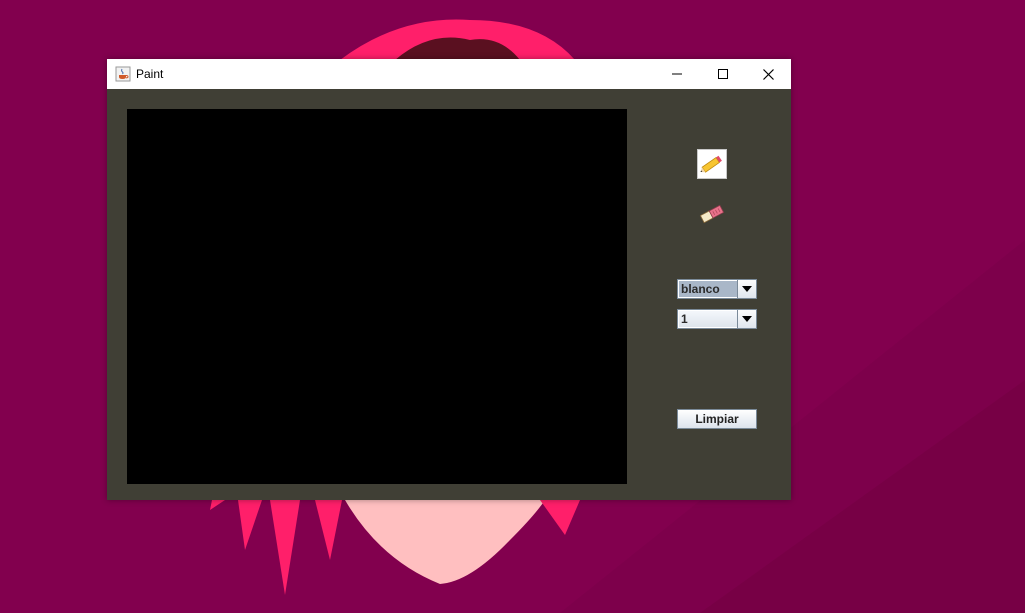 The height and width of the screenshot is (613, 1025). Describe the element at coordinates (708, 289) in the screenshot. I see `color-select-value: blanco` at that location.